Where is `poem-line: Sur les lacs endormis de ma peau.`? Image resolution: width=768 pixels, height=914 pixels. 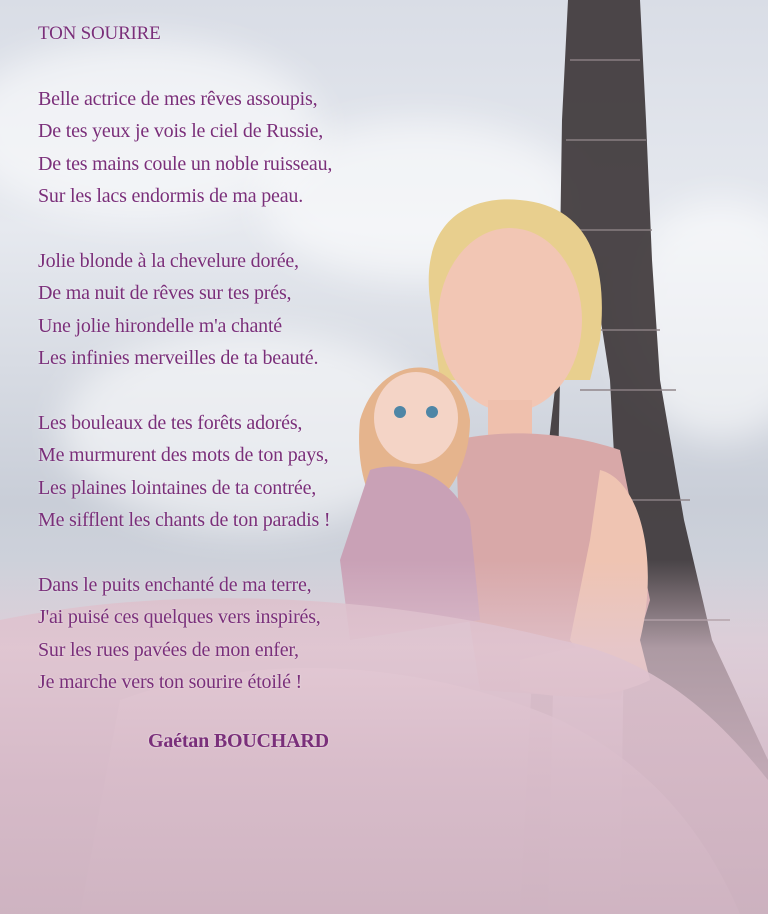 poem-line: Sur les lacs endormis de ma peau. is located at coordinates (170, 196).